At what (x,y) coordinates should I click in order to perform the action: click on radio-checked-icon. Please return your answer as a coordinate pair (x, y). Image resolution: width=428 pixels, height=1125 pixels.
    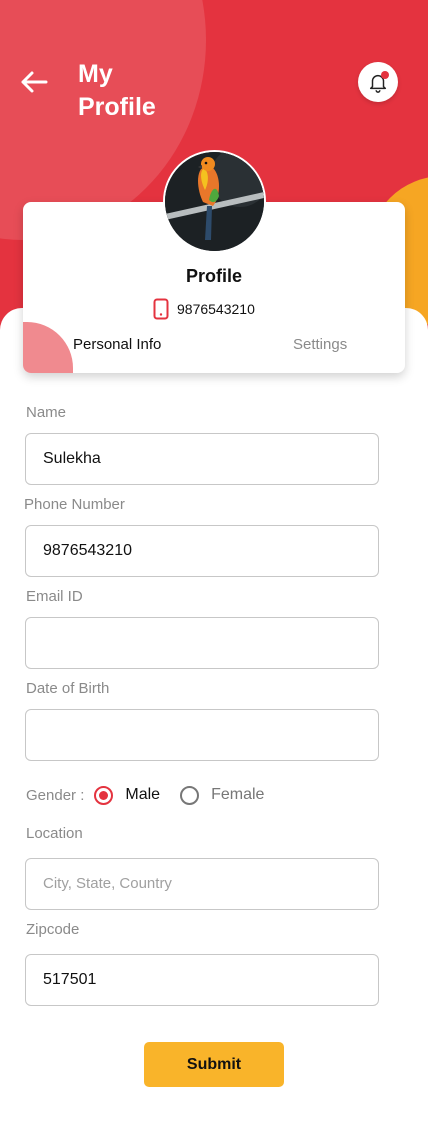
    Looking at the image, I should click on (104, 795).